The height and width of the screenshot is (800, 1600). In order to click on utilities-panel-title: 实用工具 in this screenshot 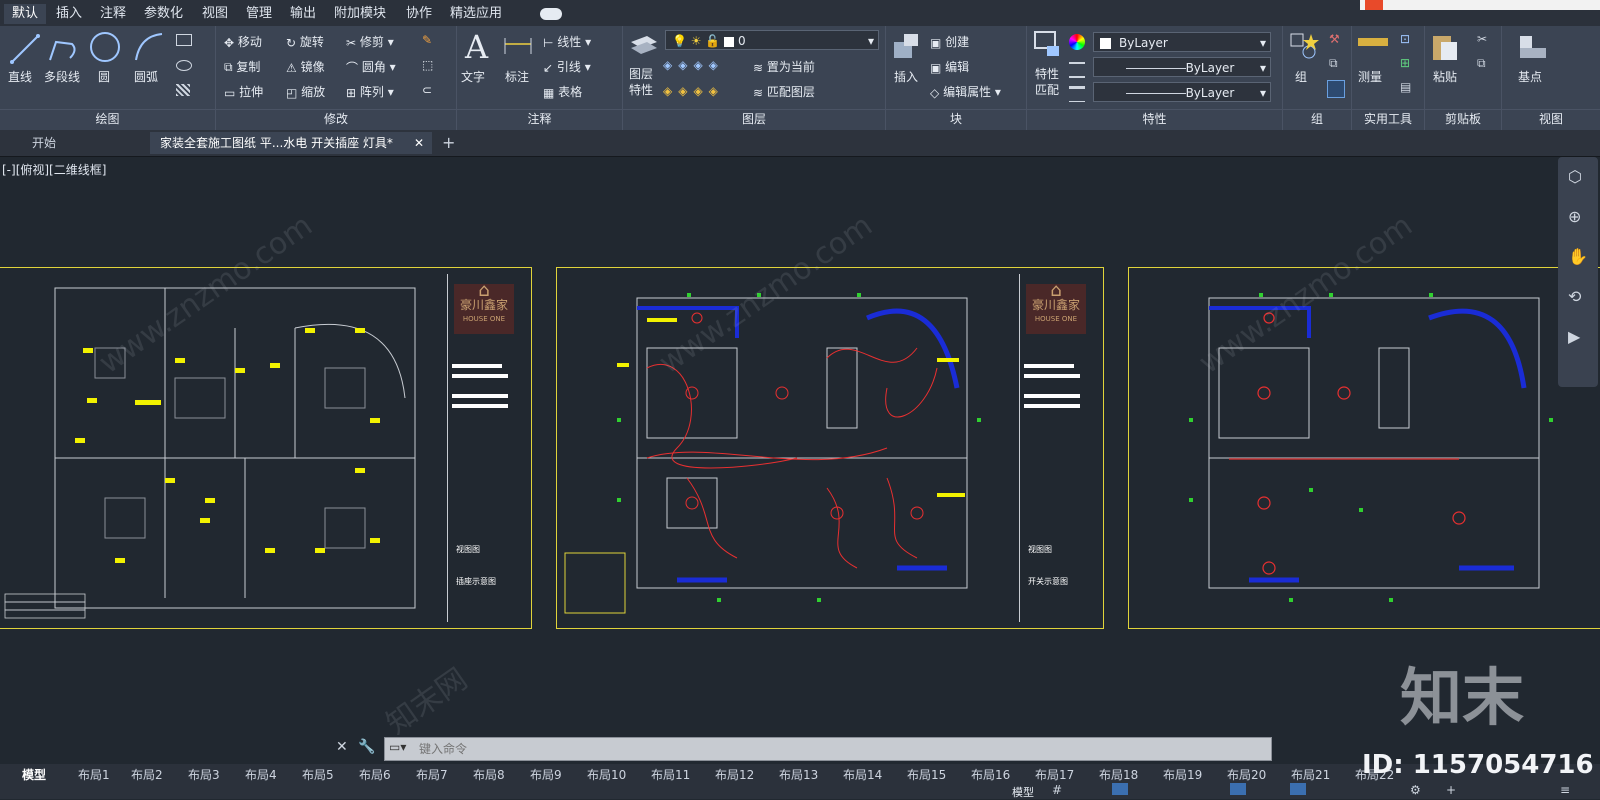, I will do `click(1388, 118)`.